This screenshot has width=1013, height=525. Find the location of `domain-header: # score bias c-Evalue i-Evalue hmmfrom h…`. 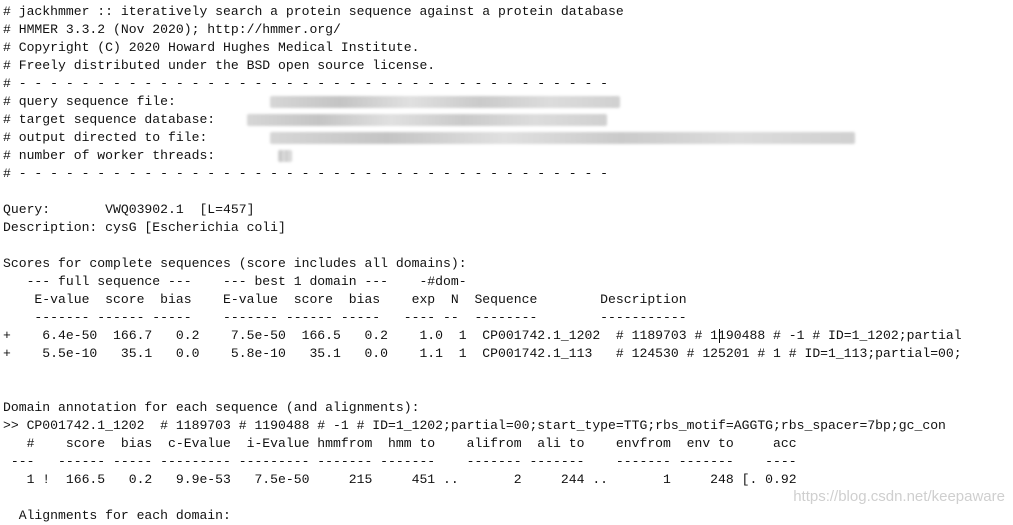

domain-header: # score bias c-Evalue i-Evalue hmmfrom h… is located at coordinates (400, 443).